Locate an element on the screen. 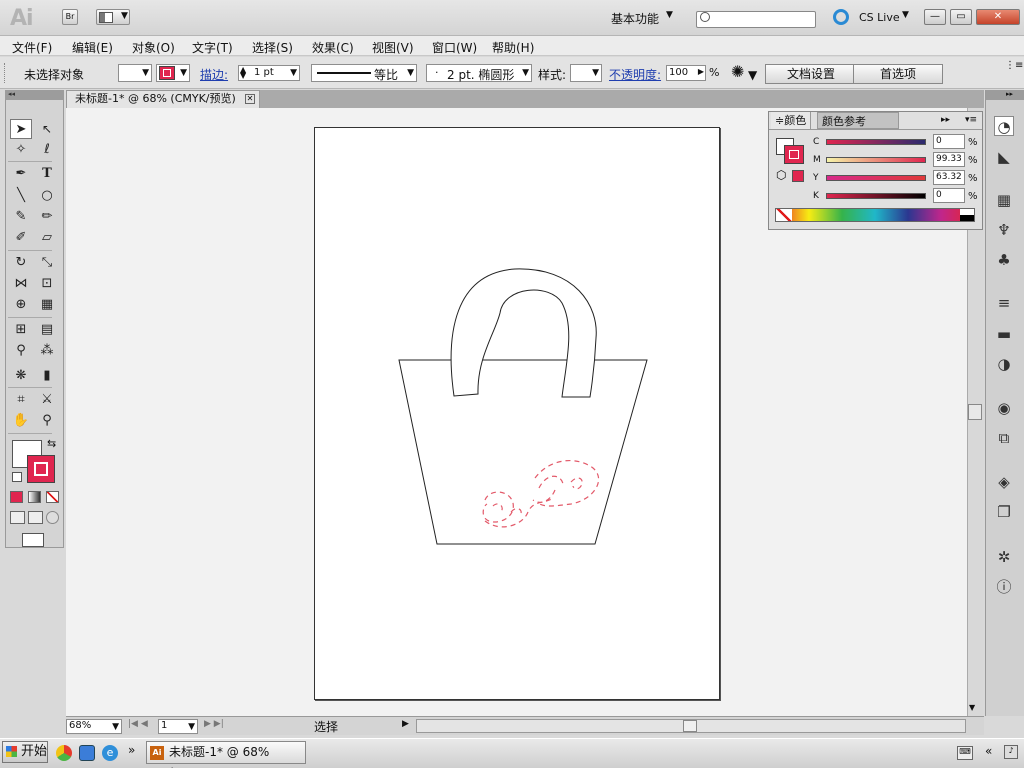 The width and height of the screenshot is (1024, 768). pencil-tool-icon: ✏ is located at coordinates (47, 217).